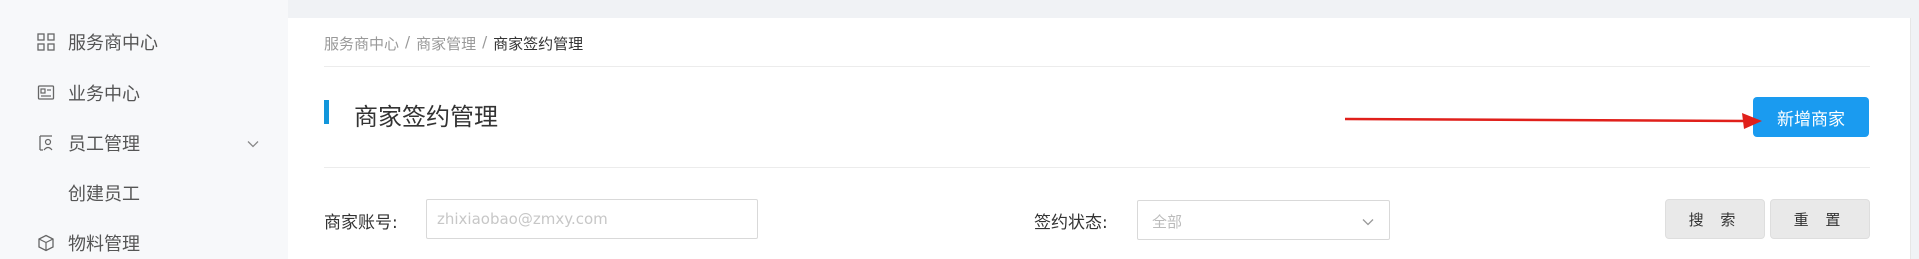 The width and height of the screenshot is (1919, 259). I want to click on reset-button: 重 置, so click(1820, 219).